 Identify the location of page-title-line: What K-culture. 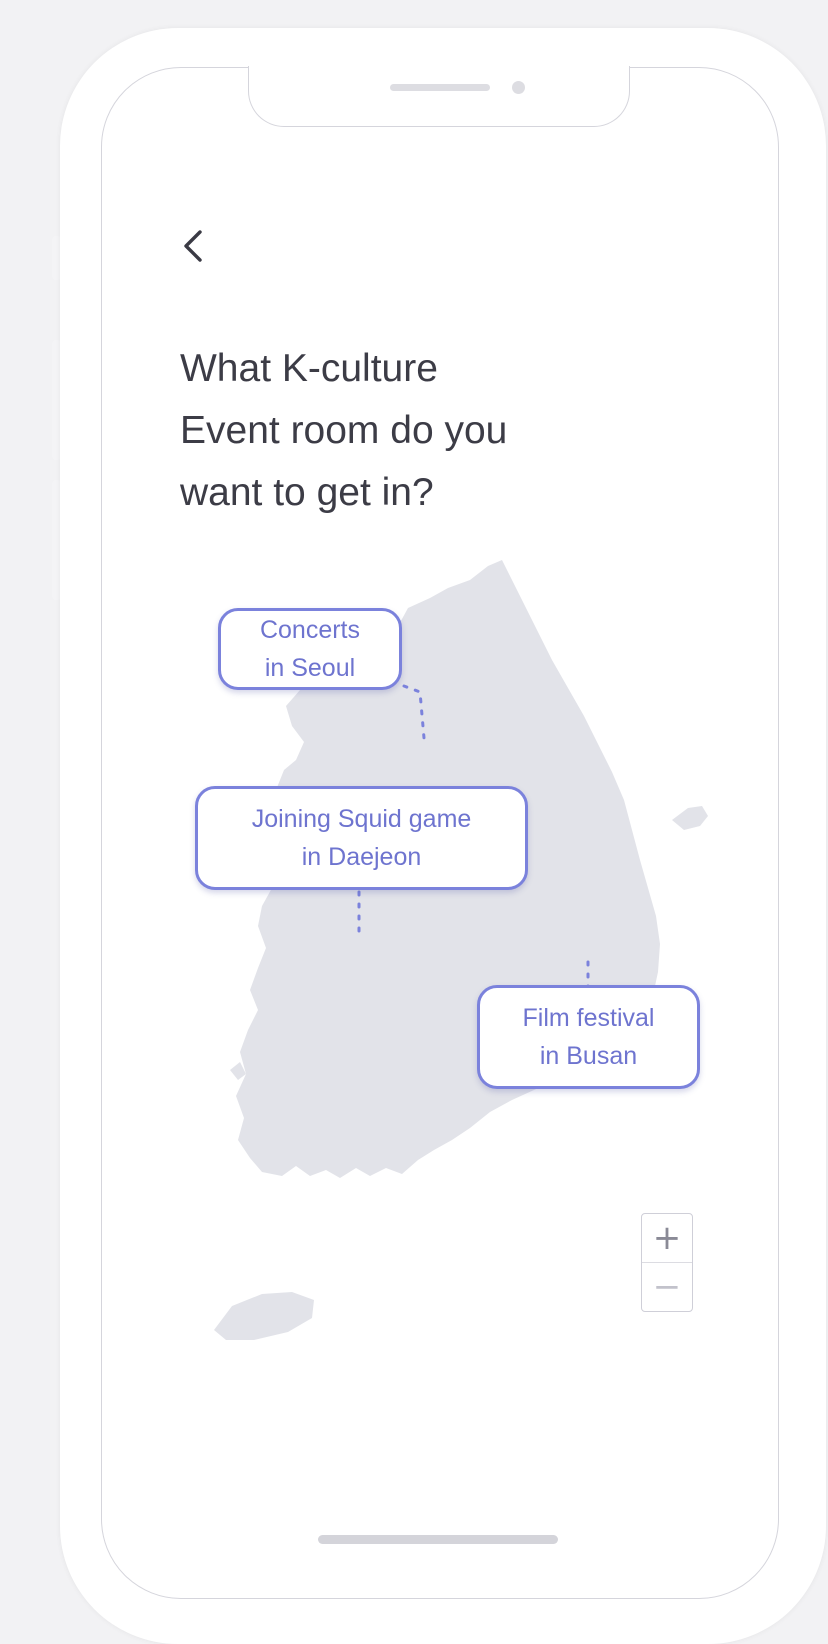
(309, 368).